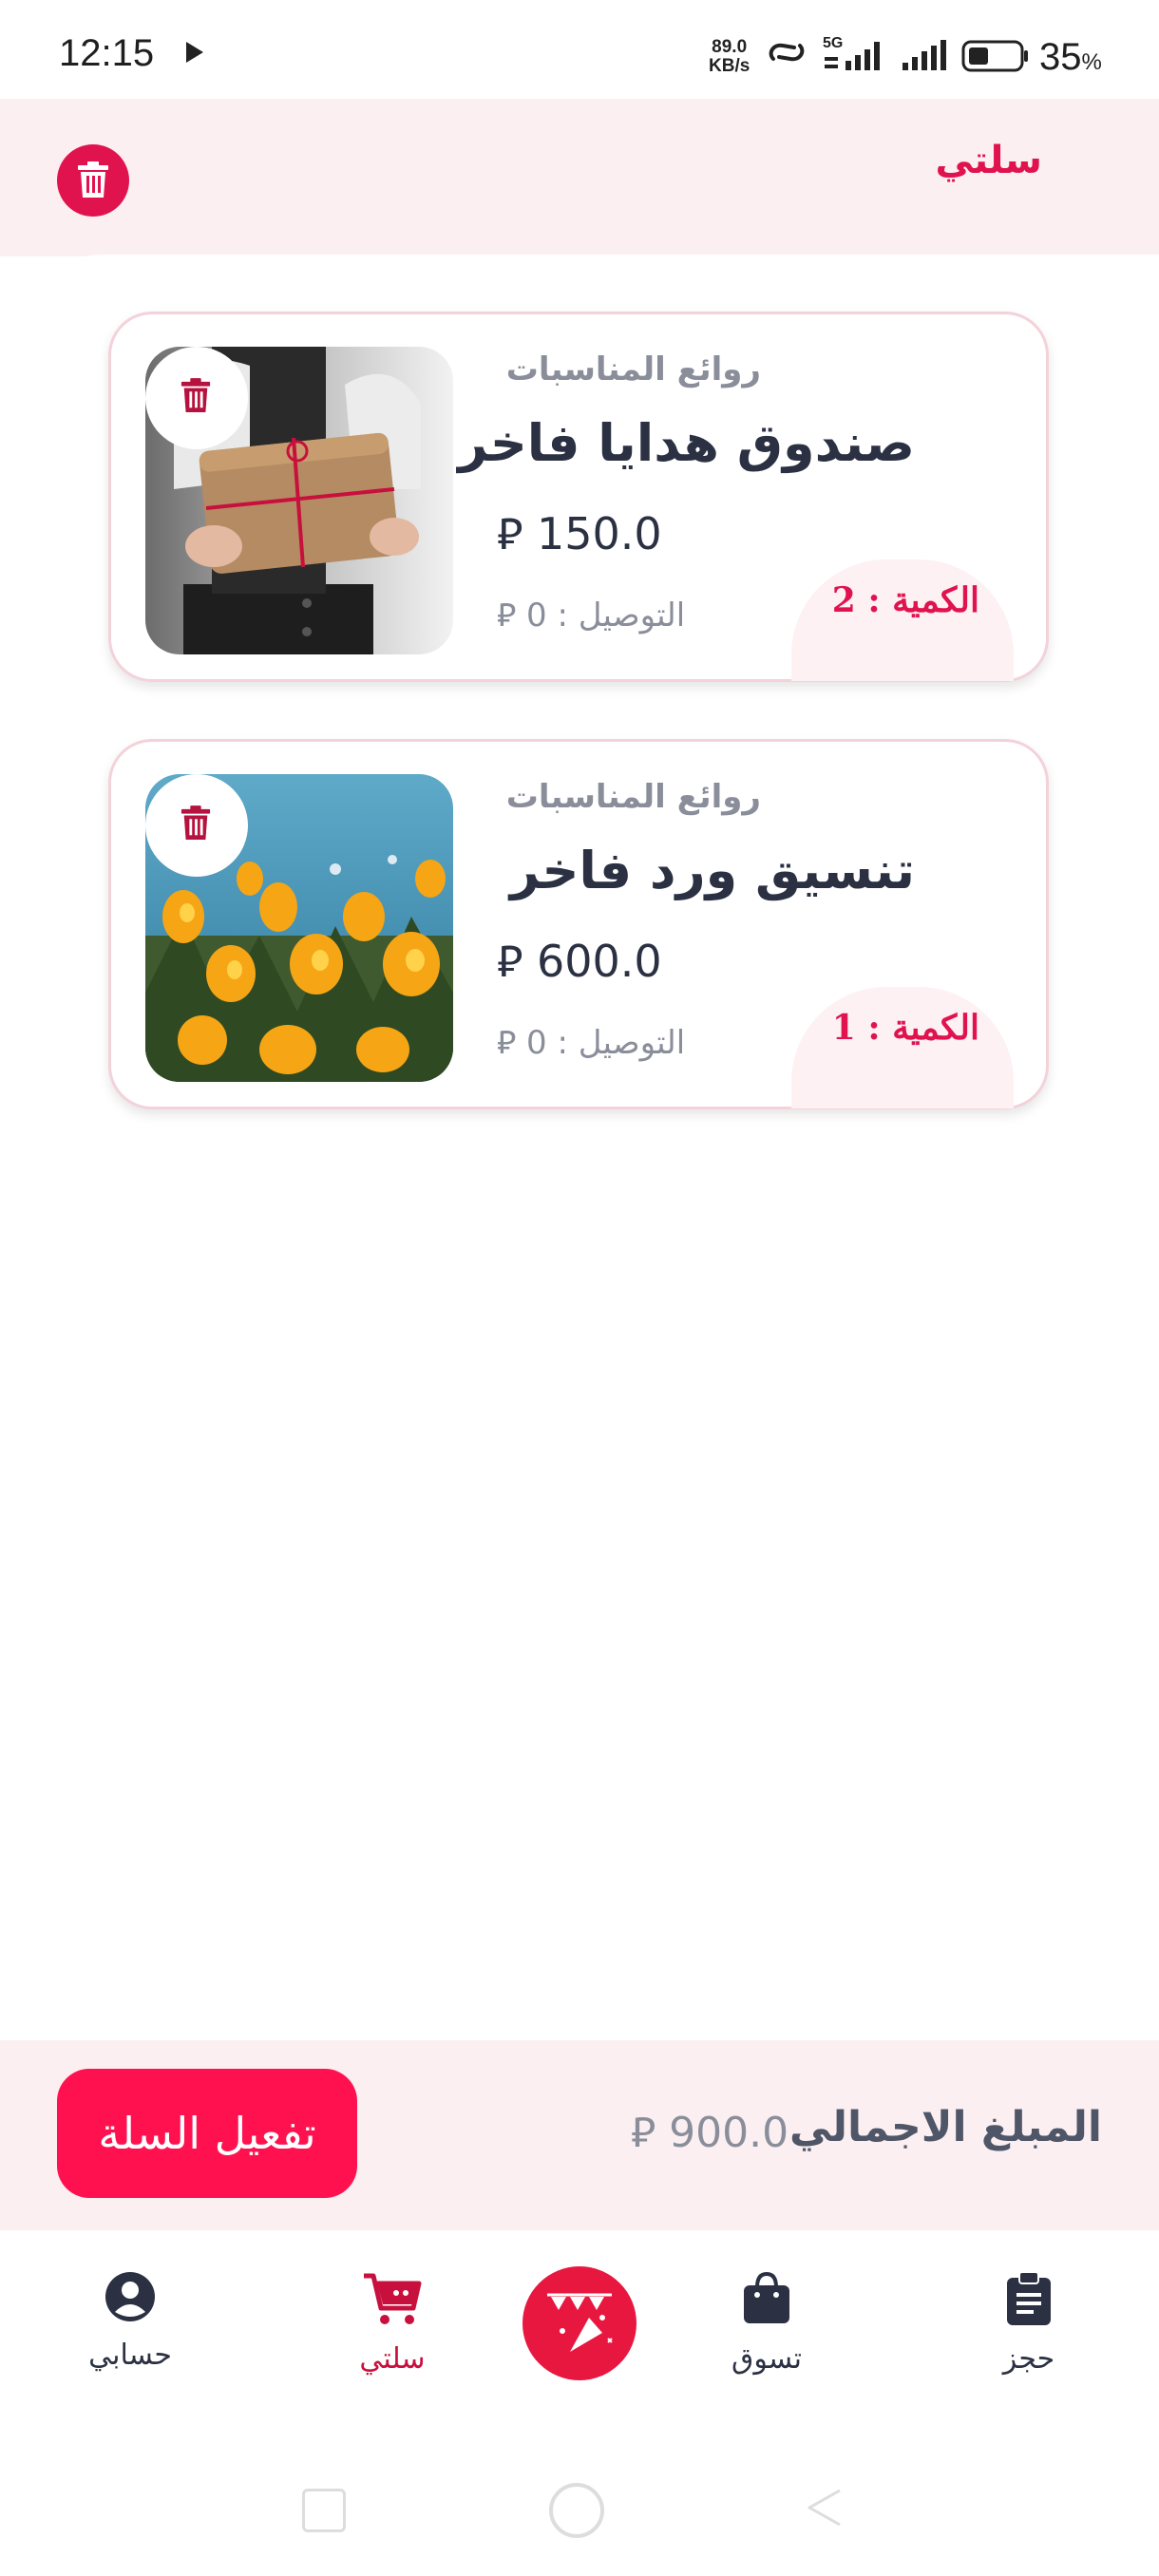 The width and height of the screenshot is (1159, 2576). I want to click on item-price-value: 600.0, so click(599, 961).